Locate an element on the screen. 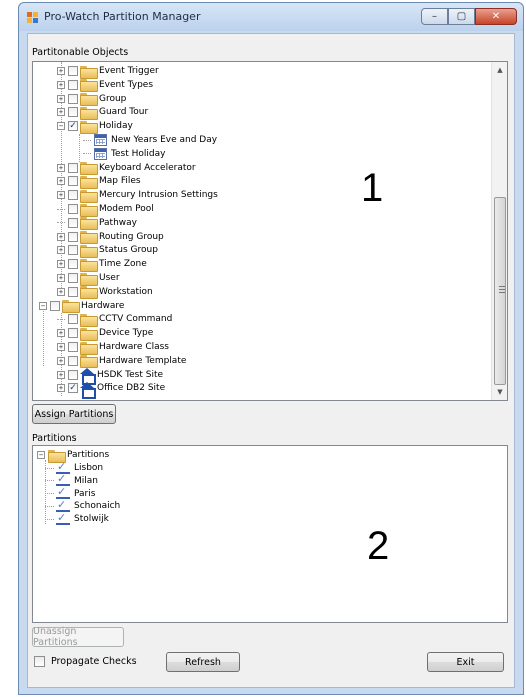 The height and width of the screenshot is (697, 526). object-tree-item: + ✓ Office DB2 Site is located at coordinates (111, 390).